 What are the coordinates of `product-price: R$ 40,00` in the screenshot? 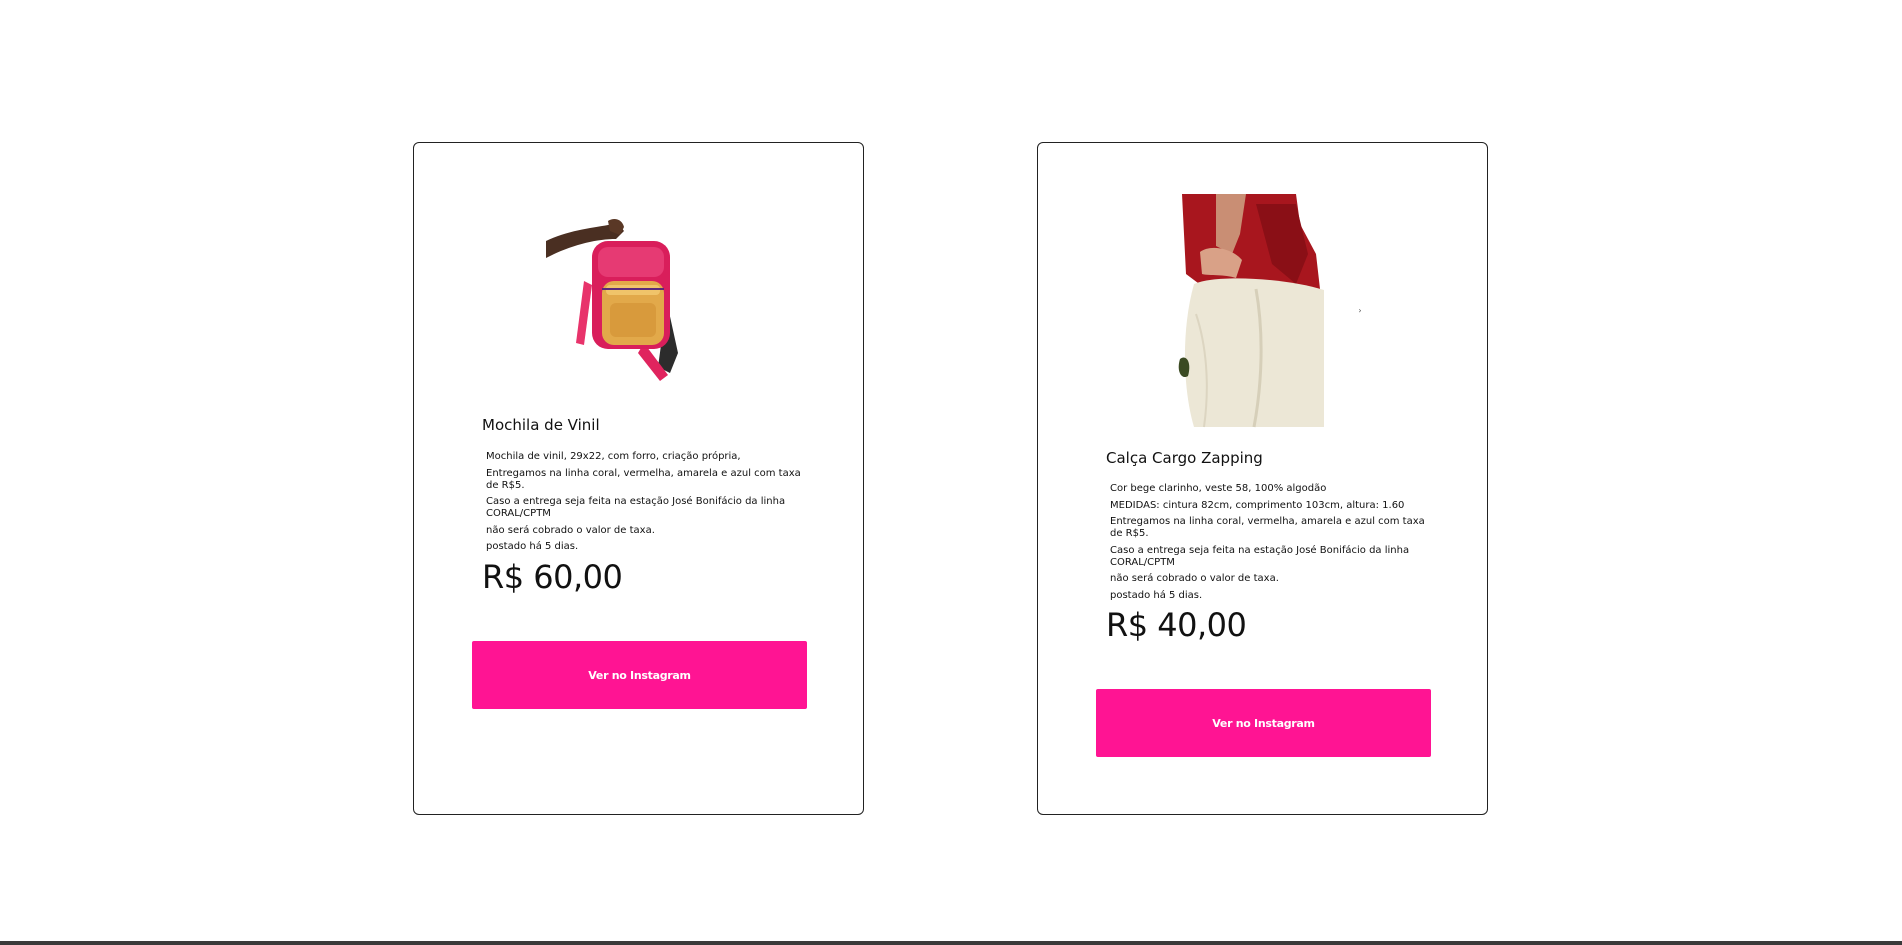 It's located at (1176, 625).